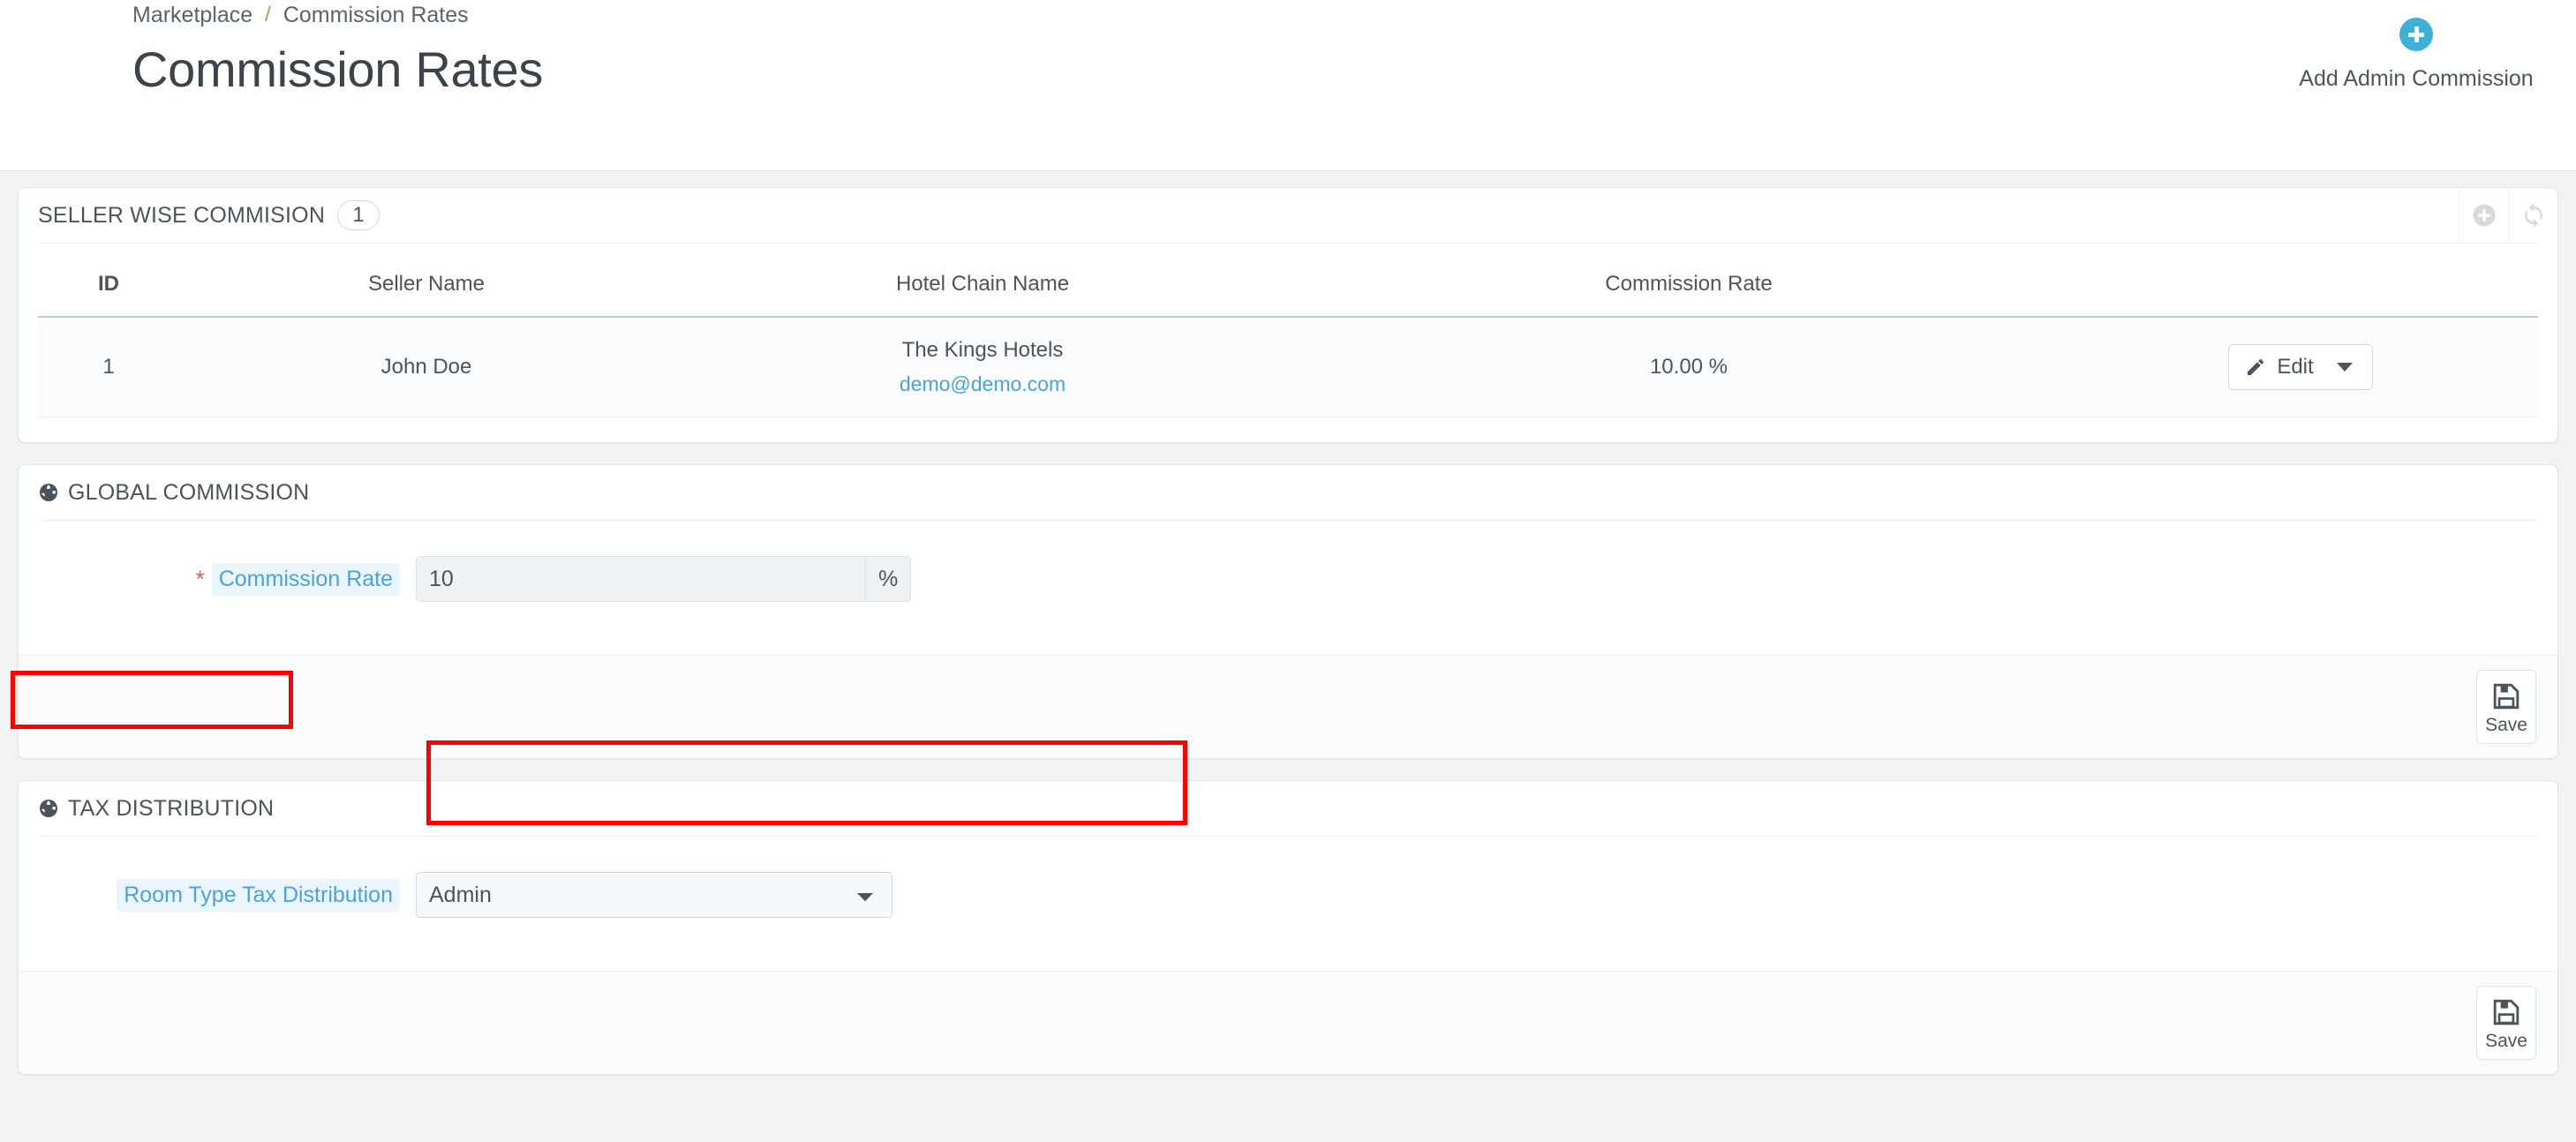 This screenshot has width=2576, height=1142. I want to click on commission-rate-input, so click(641, 579).